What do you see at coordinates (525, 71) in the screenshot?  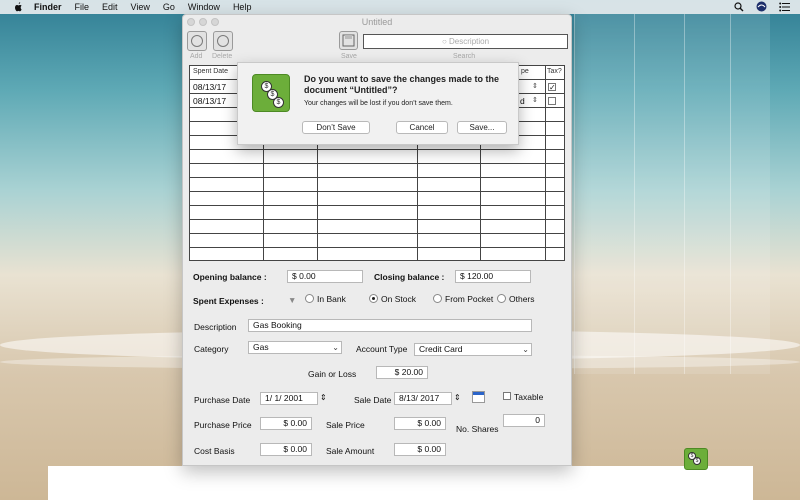 I see `column-header-type: pe` at bounding box center [525, 71].